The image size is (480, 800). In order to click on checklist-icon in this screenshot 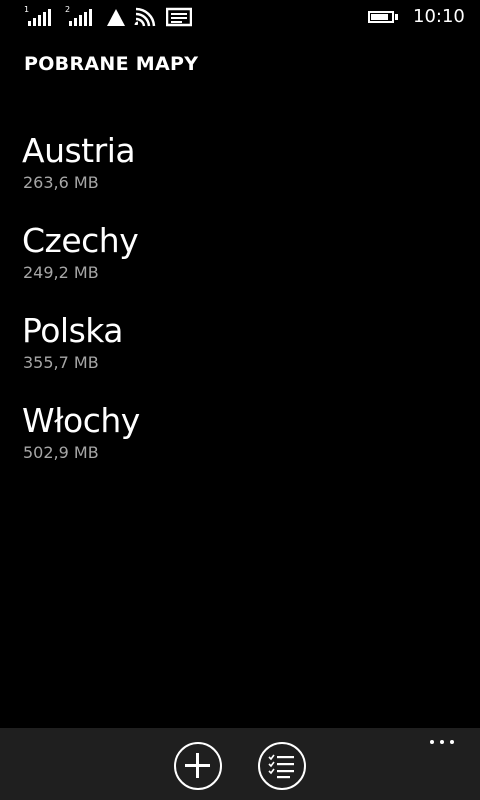, I will do `click(281, 766)`.